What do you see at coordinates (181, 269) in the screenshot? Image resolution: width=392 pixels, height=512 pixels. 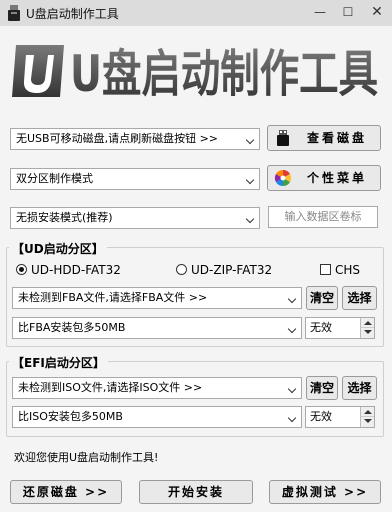 I see `radio-unselected-icon` at bounding box center [181, 269].